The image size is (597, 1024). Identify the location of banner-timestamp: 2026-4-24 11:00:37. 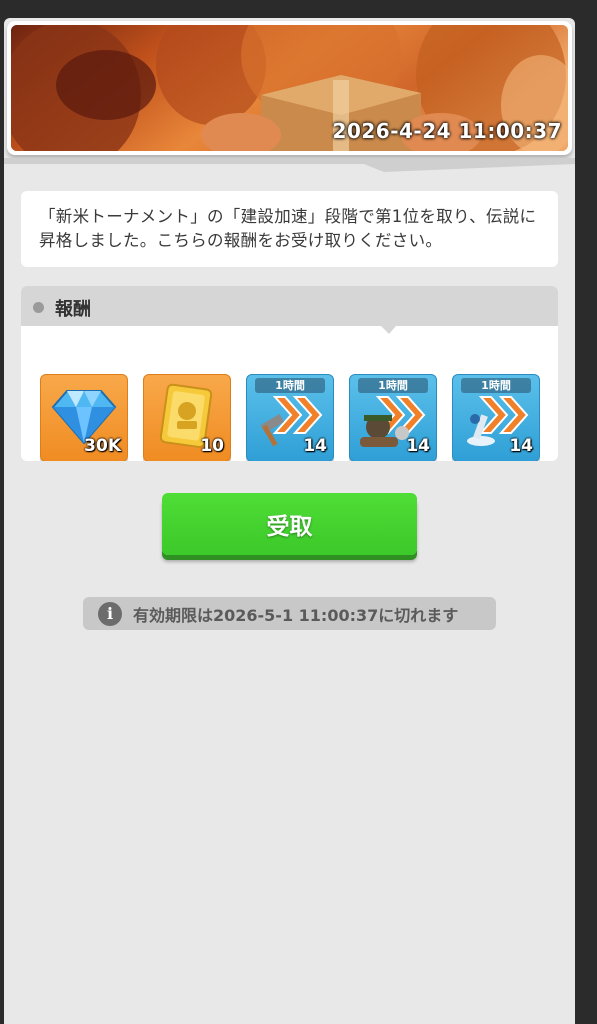
(447, 131).